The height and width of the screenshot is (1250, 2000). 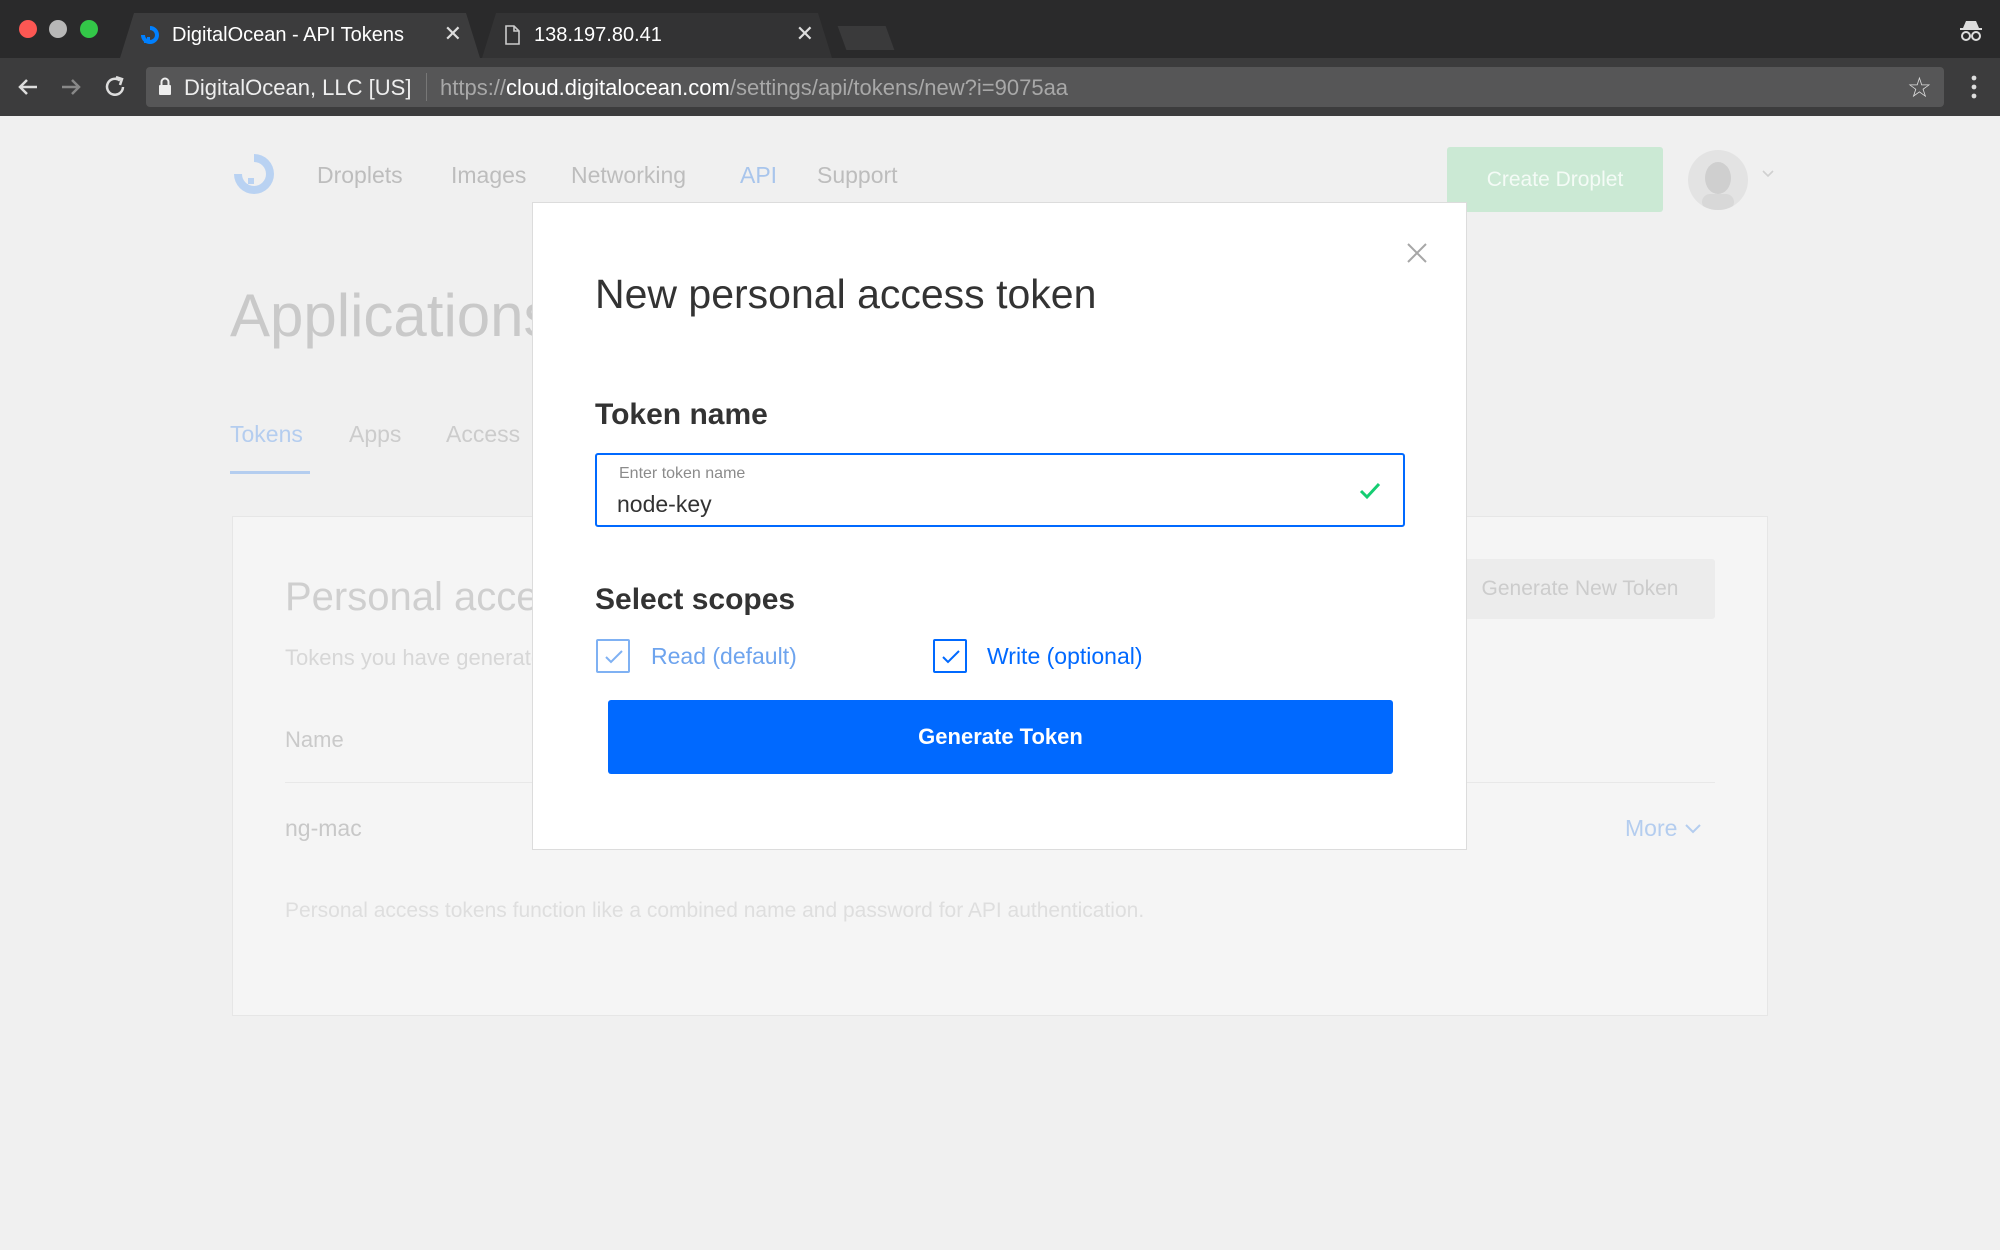 What do you see at coordinates (270, 472) in the screenshot?
I see `active-tab-indicator` at bounding box center [270, 472].